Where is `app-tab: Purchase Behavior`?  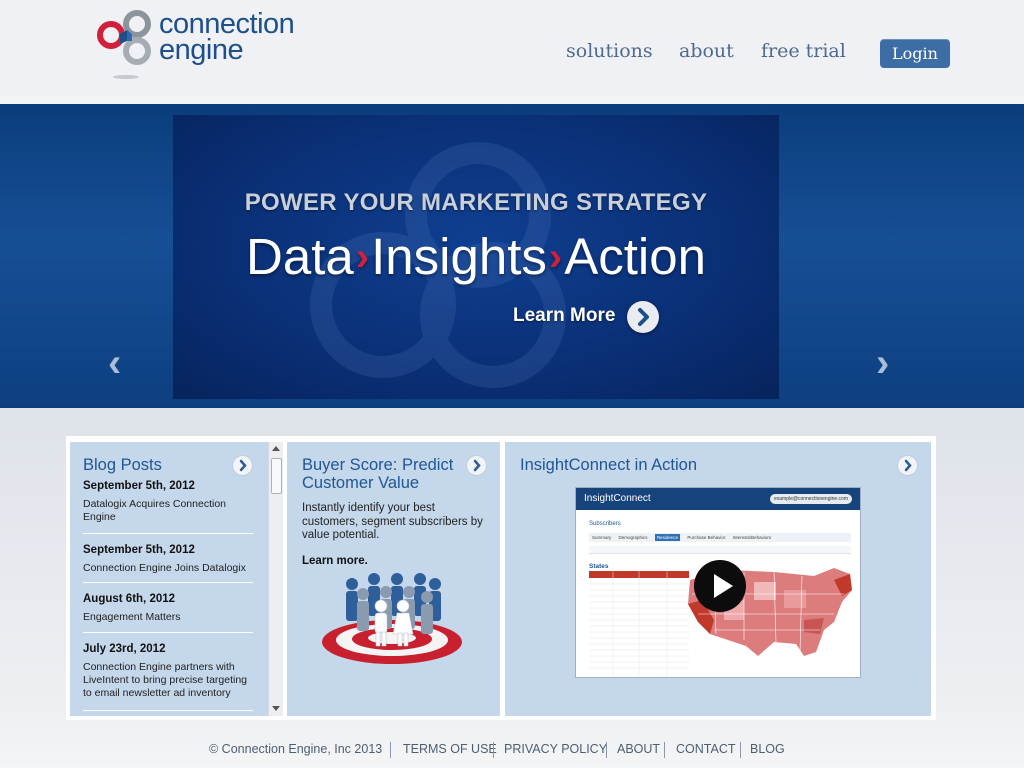 app-tab: Purchase Behavior is located at coordinates (706, 537).